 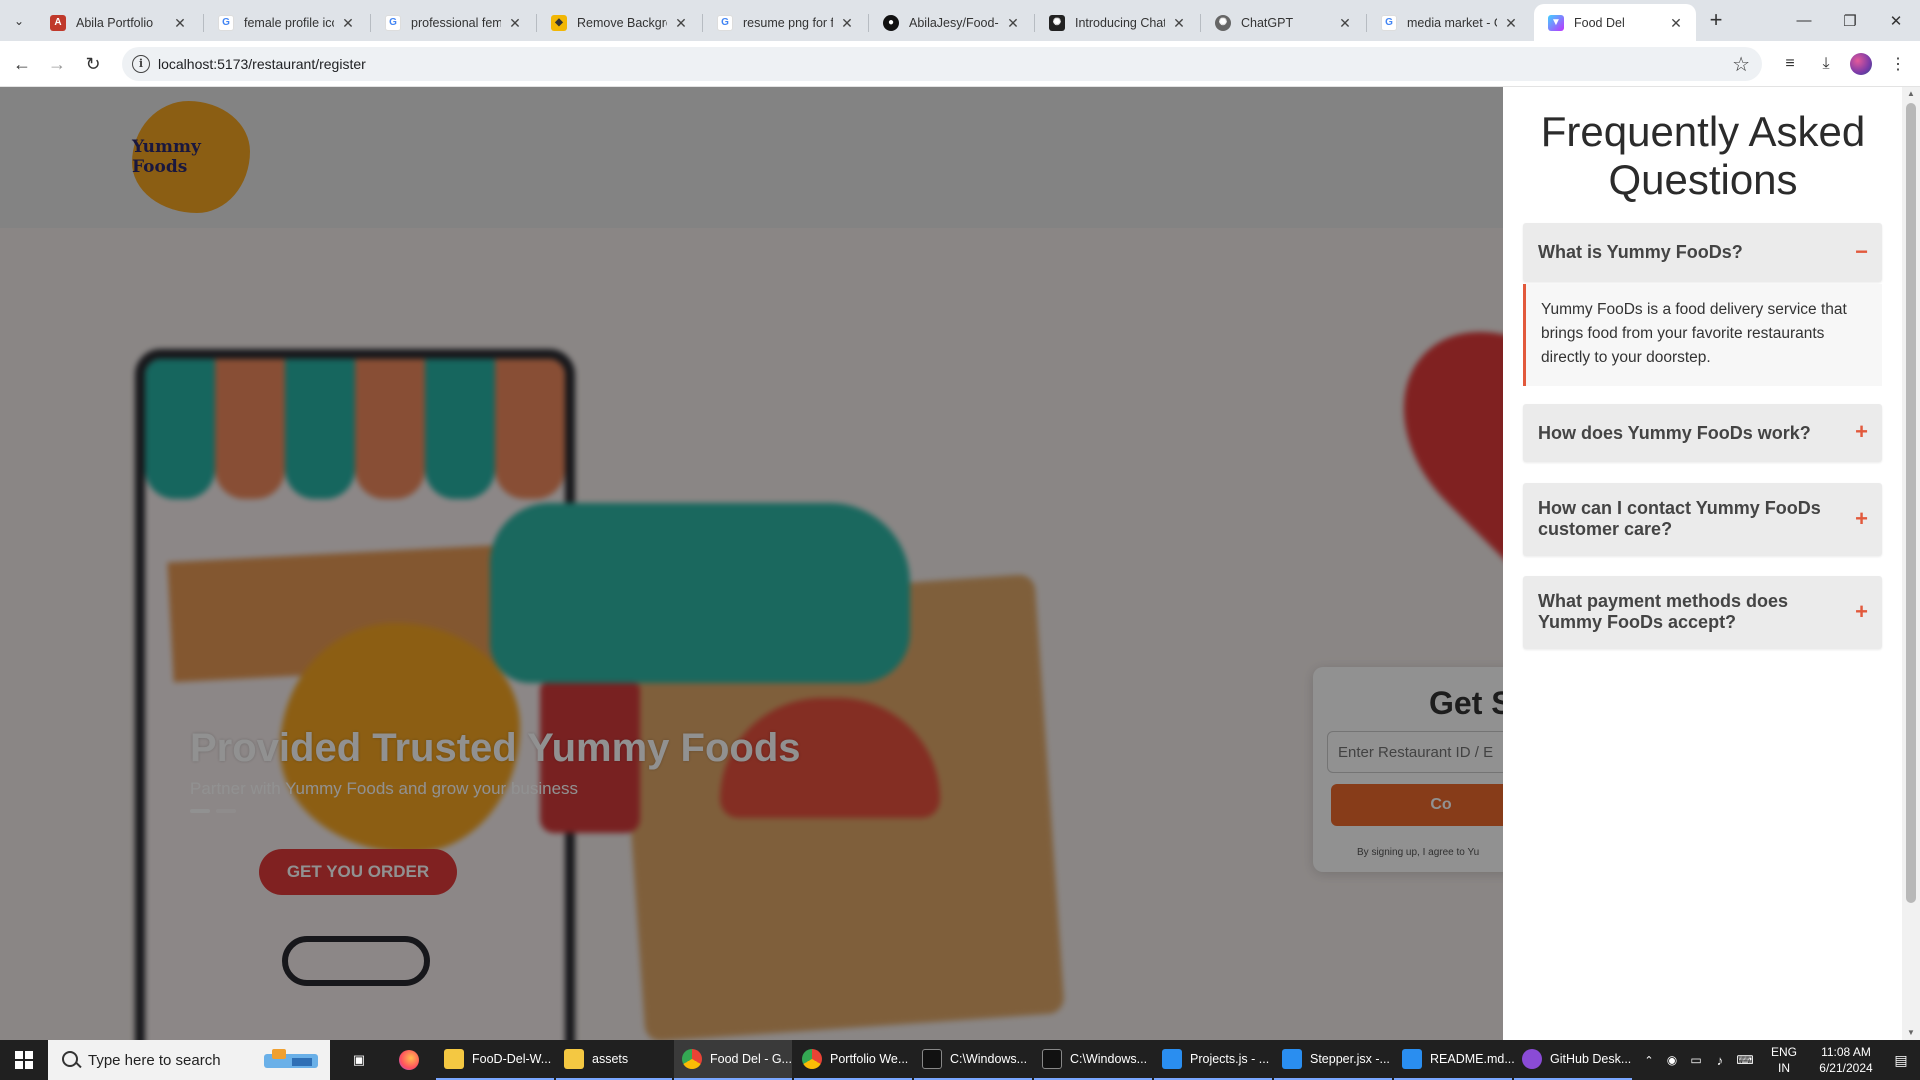 I want to click on task-view-icon: ▣, so click(x=359, y=1060).